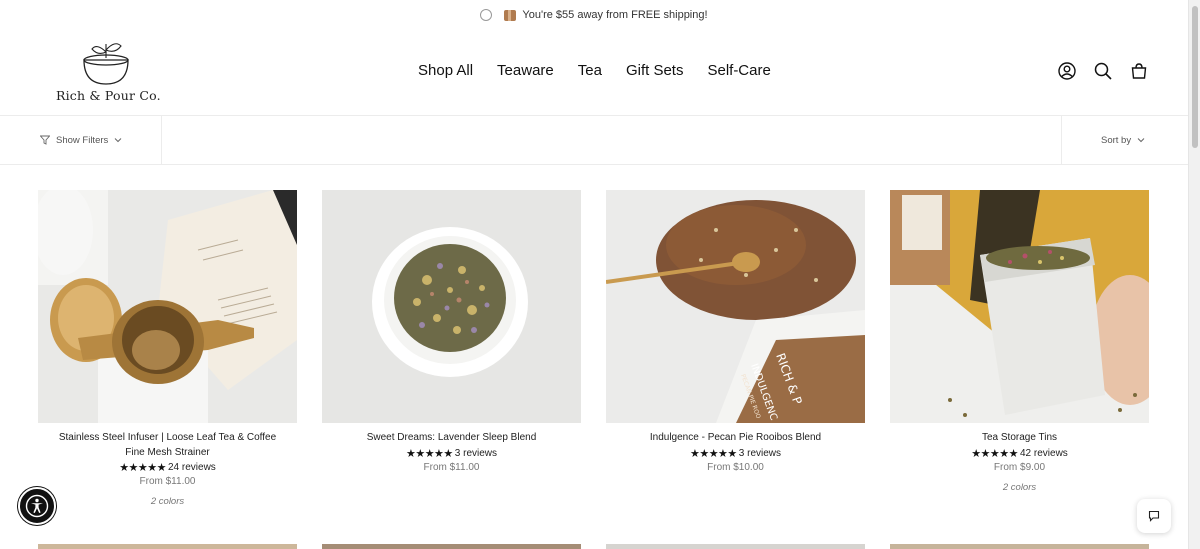  Describe the element at coordinates (1067, 71) in the screenshot. I see `account-icon` at that location.